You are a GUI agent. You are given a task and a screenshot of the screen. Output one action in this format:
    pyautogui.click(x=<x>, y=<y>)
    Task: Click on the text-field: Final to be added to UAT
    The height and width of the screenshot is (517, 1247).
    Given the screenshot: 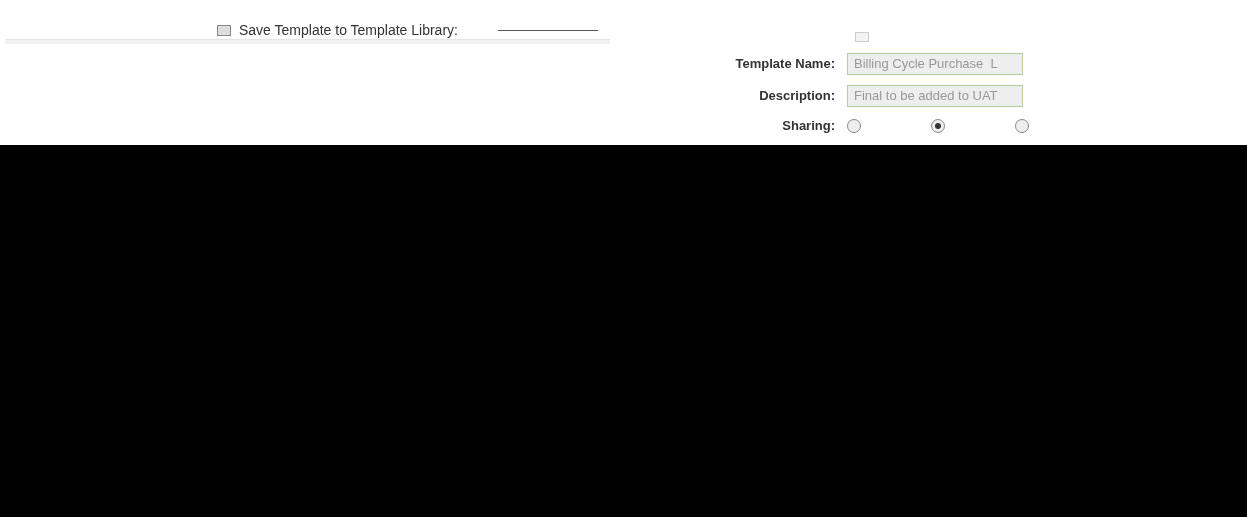 What is the action you would take?
    pyautogui.click(x=935, y=96)
    